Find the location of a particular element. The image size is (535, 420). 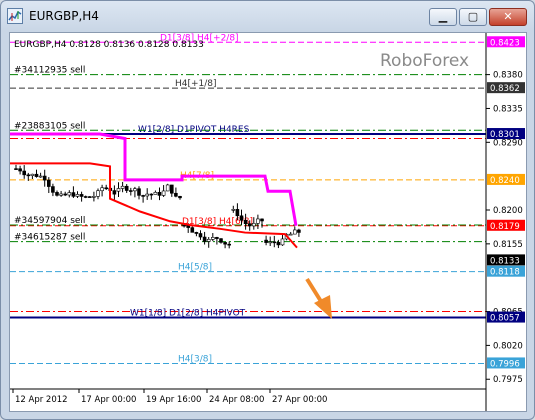

level-label: W1[1/8] D1[2/8] H4PIVOT is located at coordinates (188, 314).